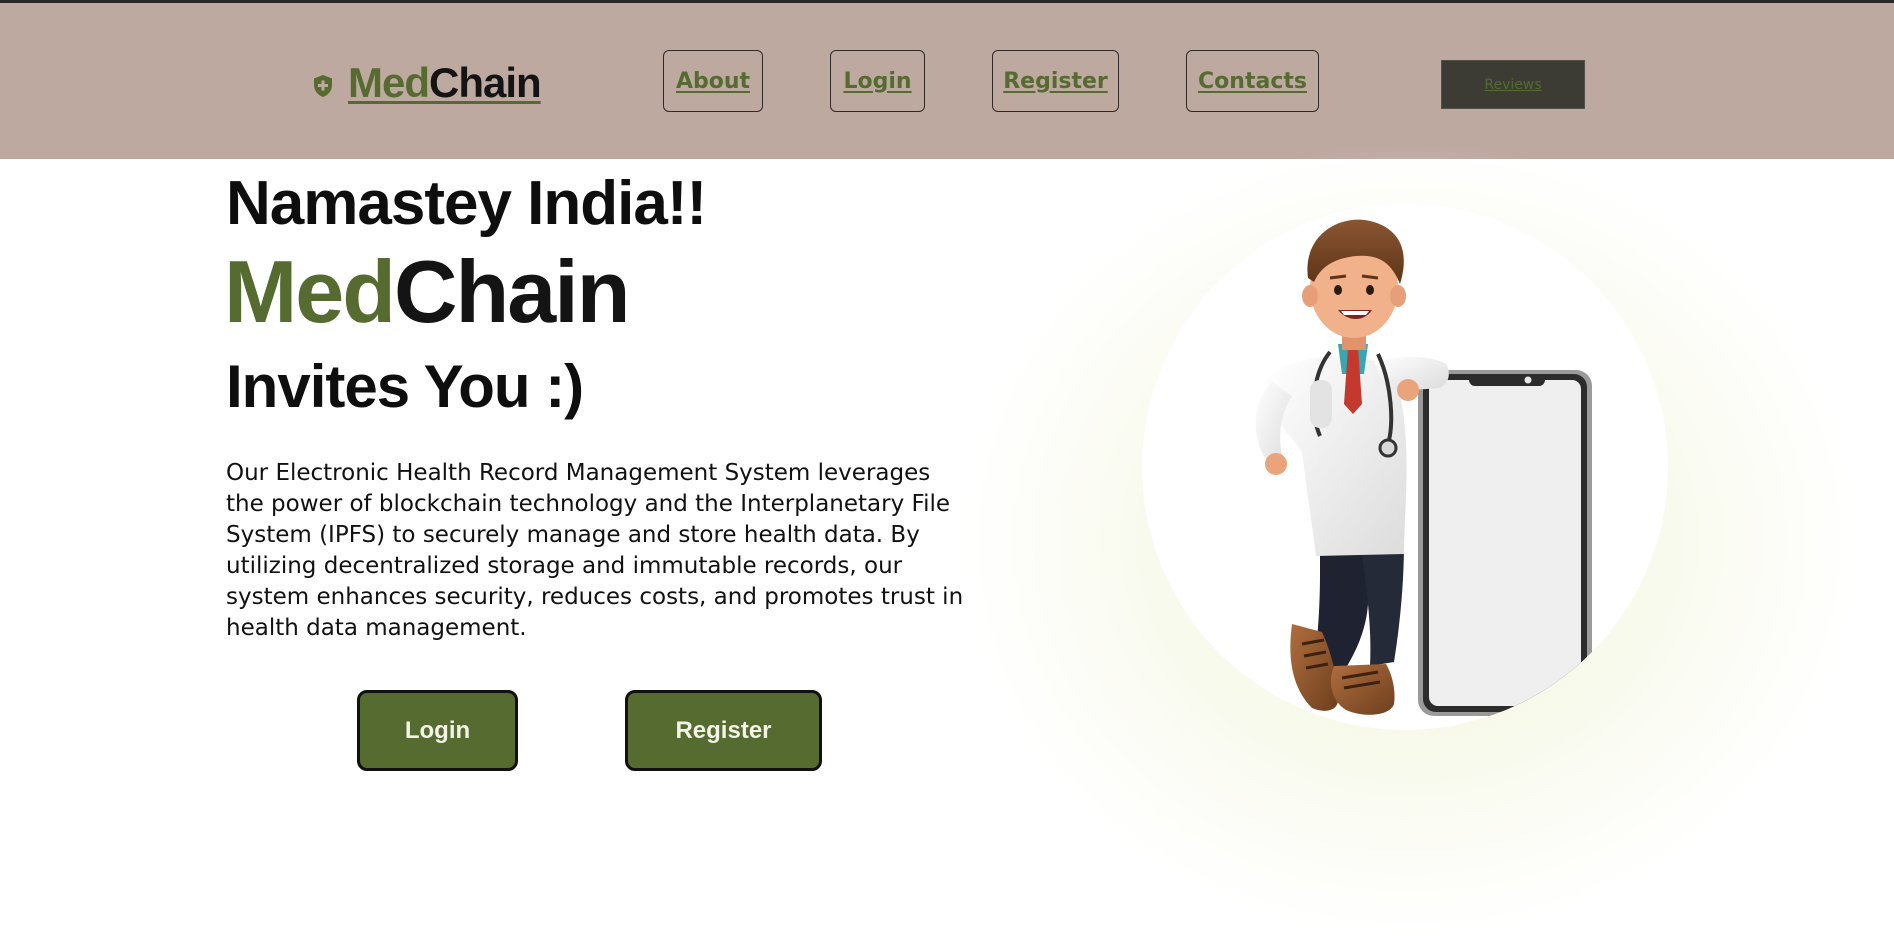  I want to click on phone-shape, so click(1505, 543).